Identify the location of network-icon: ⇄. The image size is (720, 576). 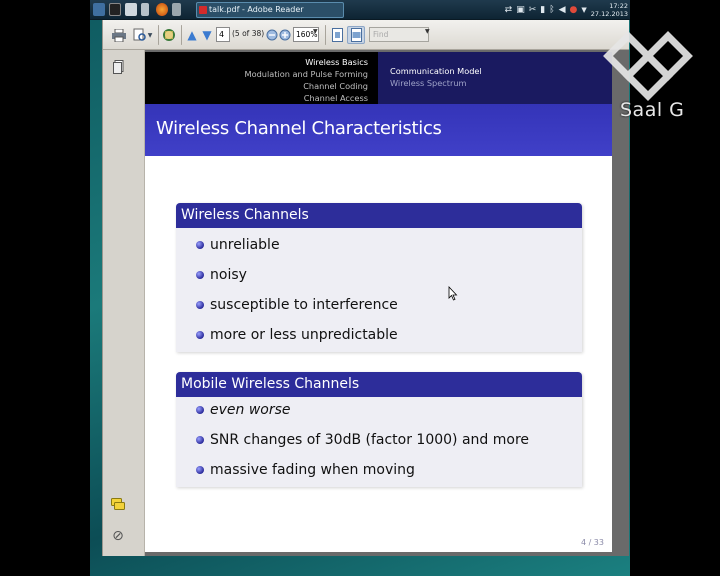
(509, 10).